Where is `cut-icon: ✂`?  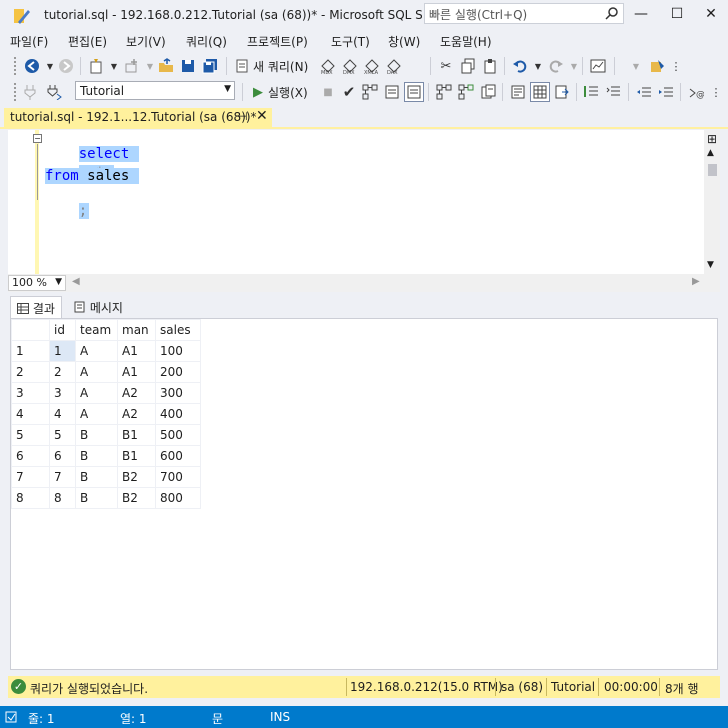
cut-icon: ✂ is located at coordinates (446, 66).